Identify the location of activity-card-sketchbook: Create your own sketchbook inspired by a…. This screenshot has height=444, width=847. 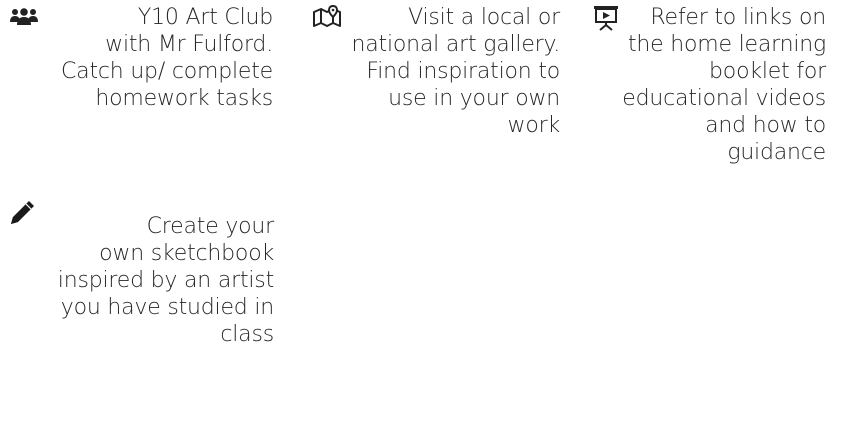
(142, 274).